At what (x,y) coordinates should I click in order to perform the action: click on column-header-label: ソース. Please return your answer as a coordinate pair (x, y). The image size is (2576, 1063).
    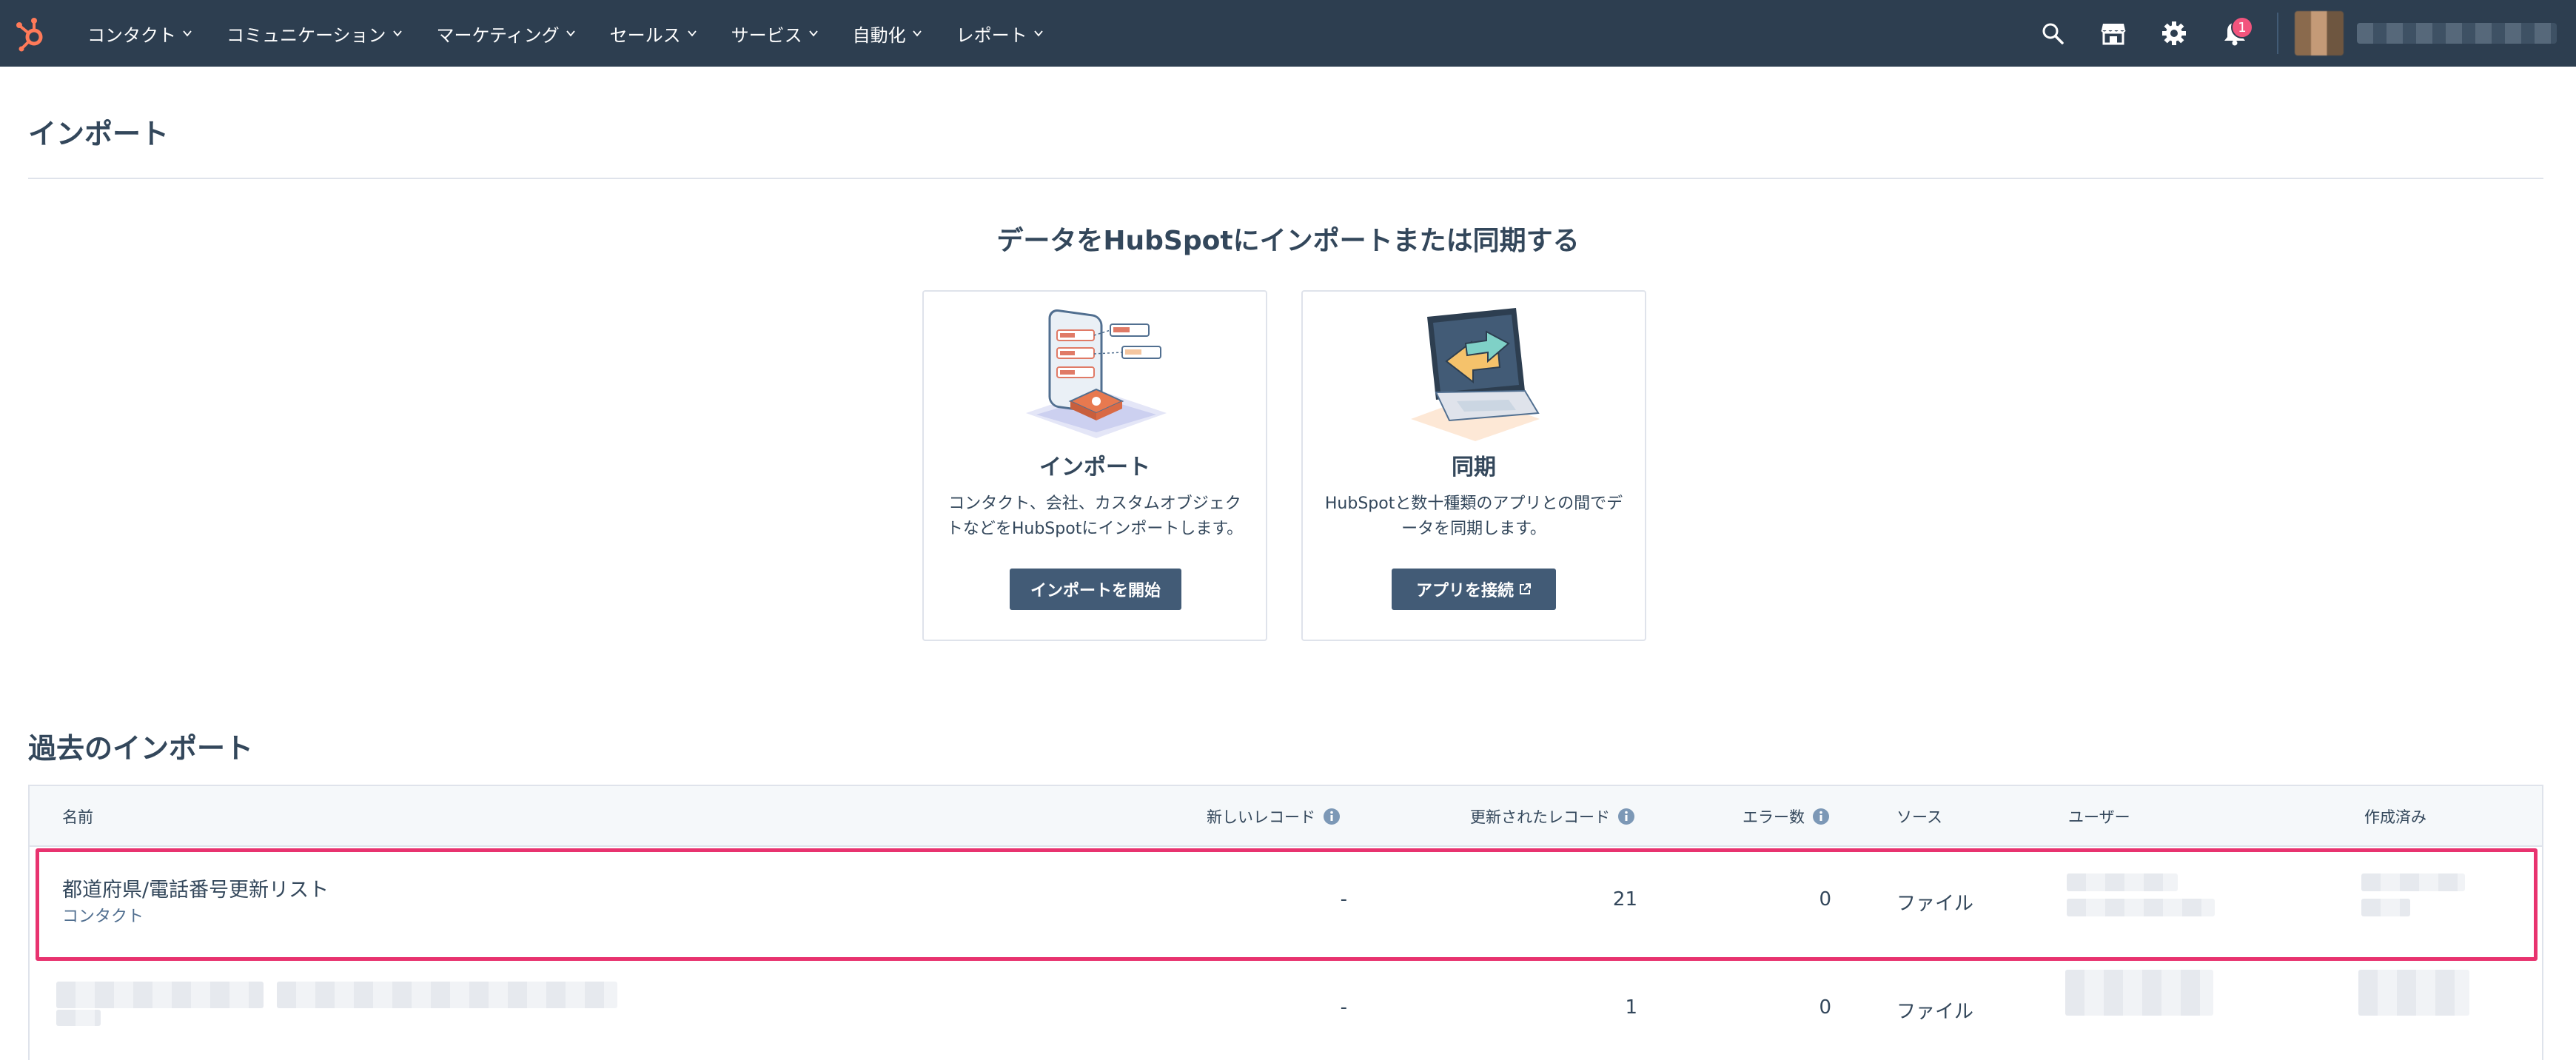
    Looking at the image, I should click on (1919, 817).